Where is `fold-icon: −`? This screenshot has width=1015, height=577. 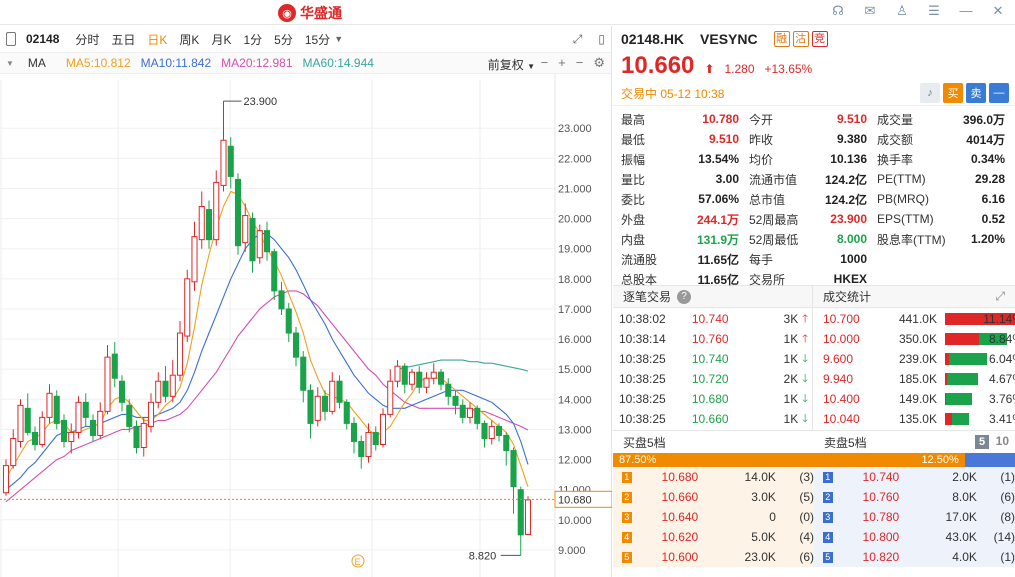
fold-icon: − is located at coordinates (580, 63).